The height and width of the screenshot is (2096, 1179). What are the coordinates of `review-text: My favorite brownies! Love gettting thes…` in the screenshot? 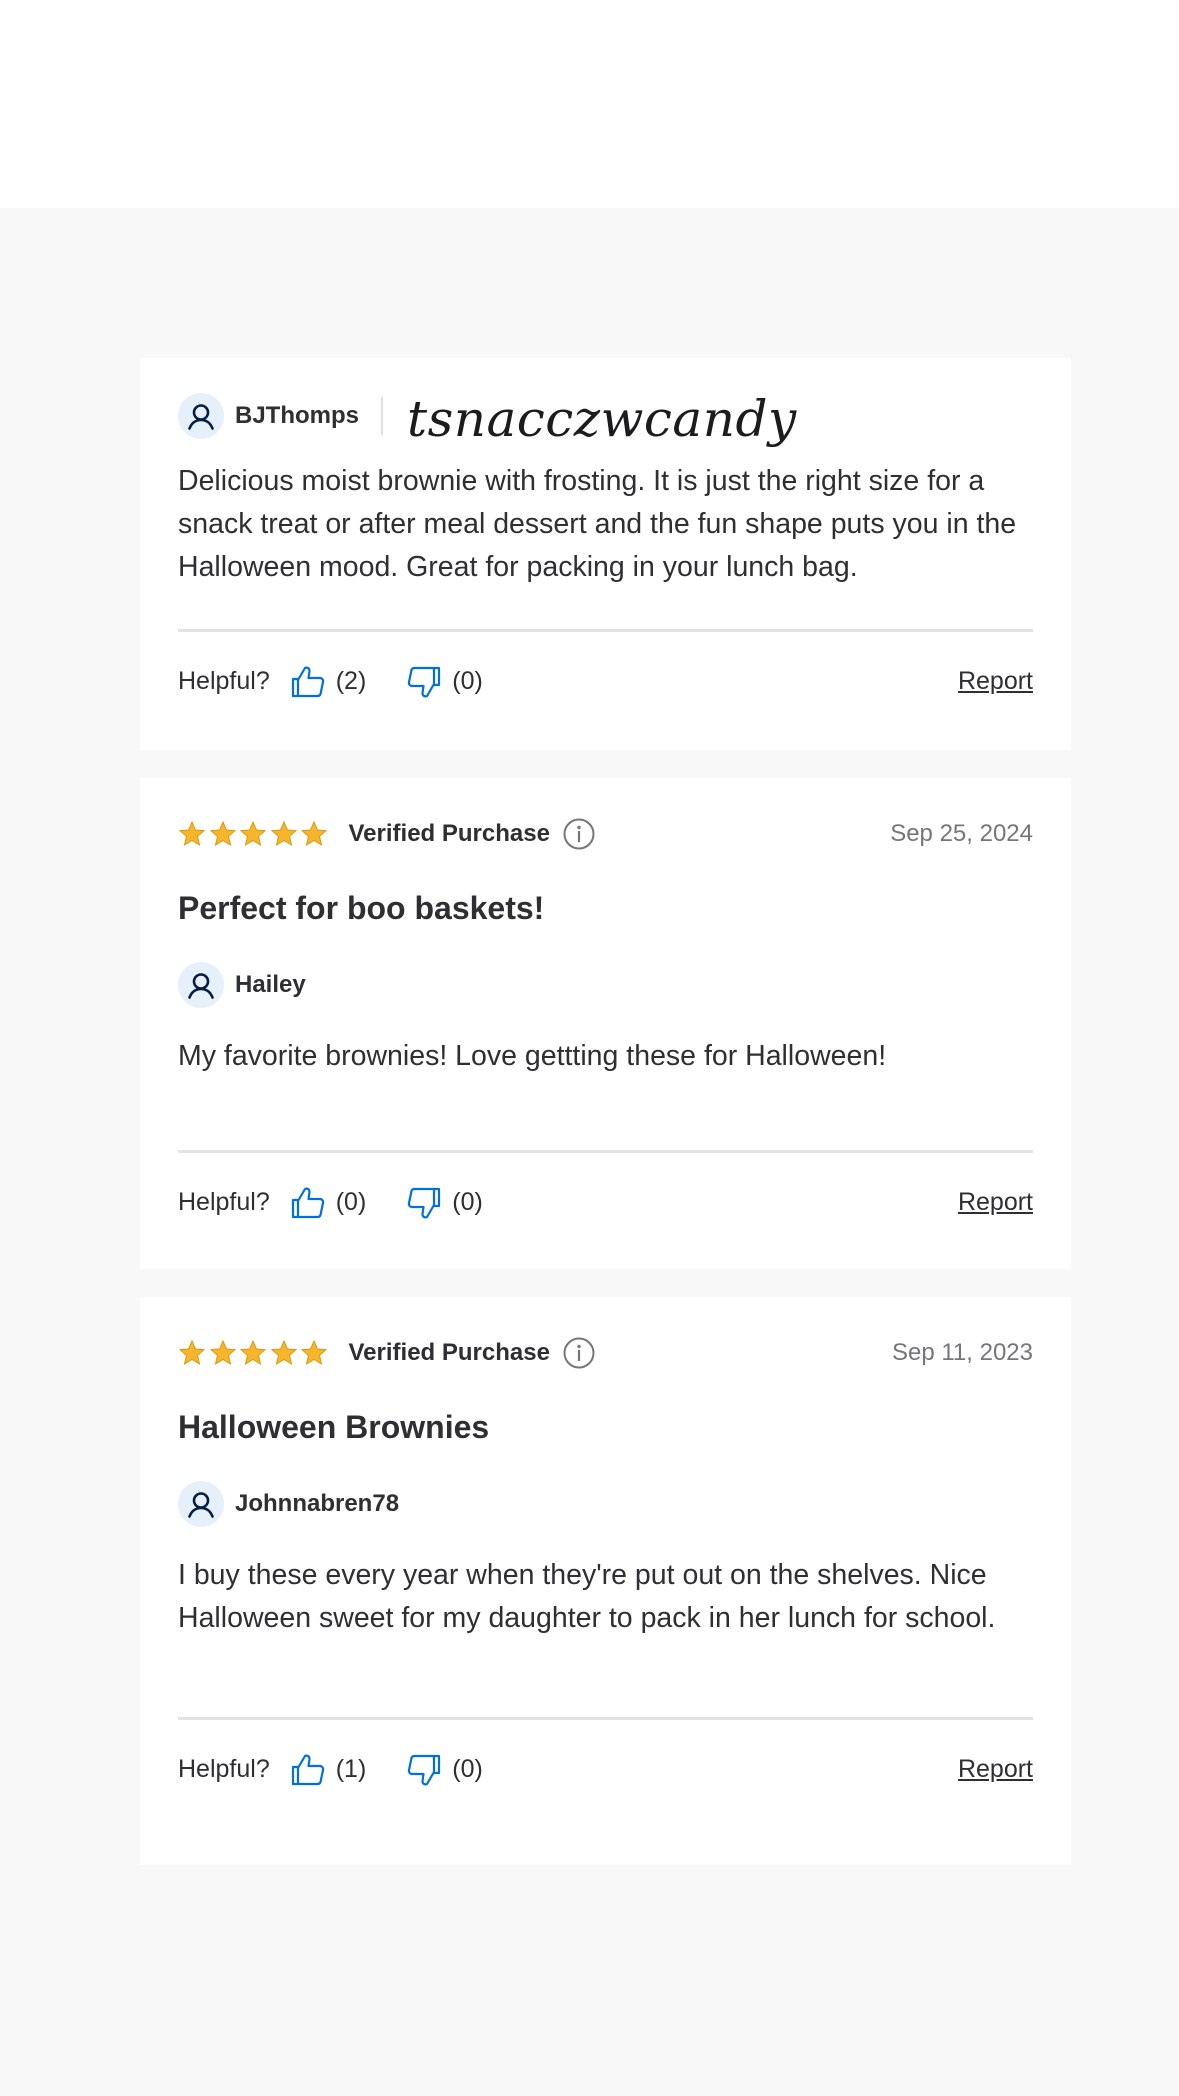 It's located at (532, 1056).